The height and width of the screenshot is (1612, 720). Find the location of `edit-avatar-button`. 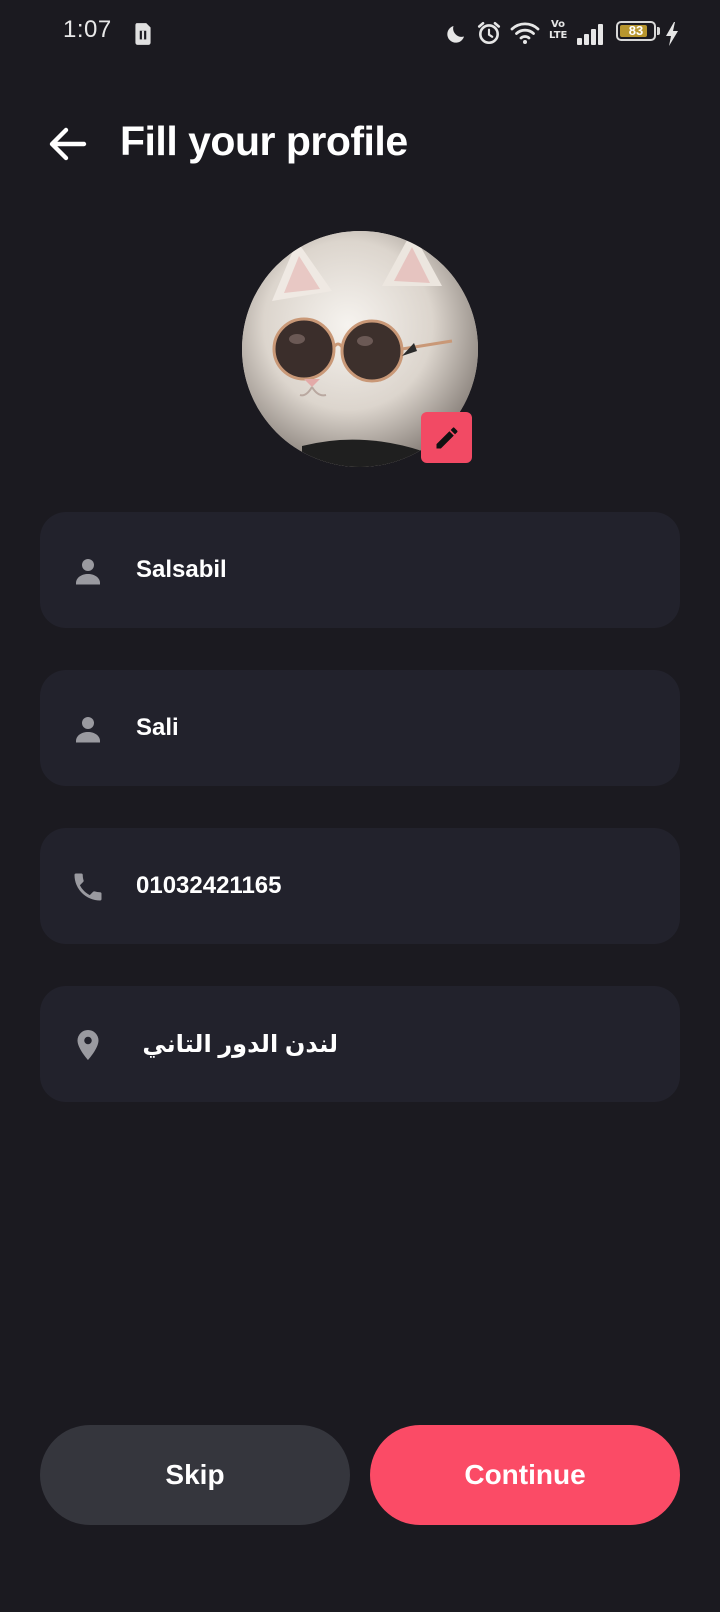

edit-avatar-button is located at coordinates (446, 437).